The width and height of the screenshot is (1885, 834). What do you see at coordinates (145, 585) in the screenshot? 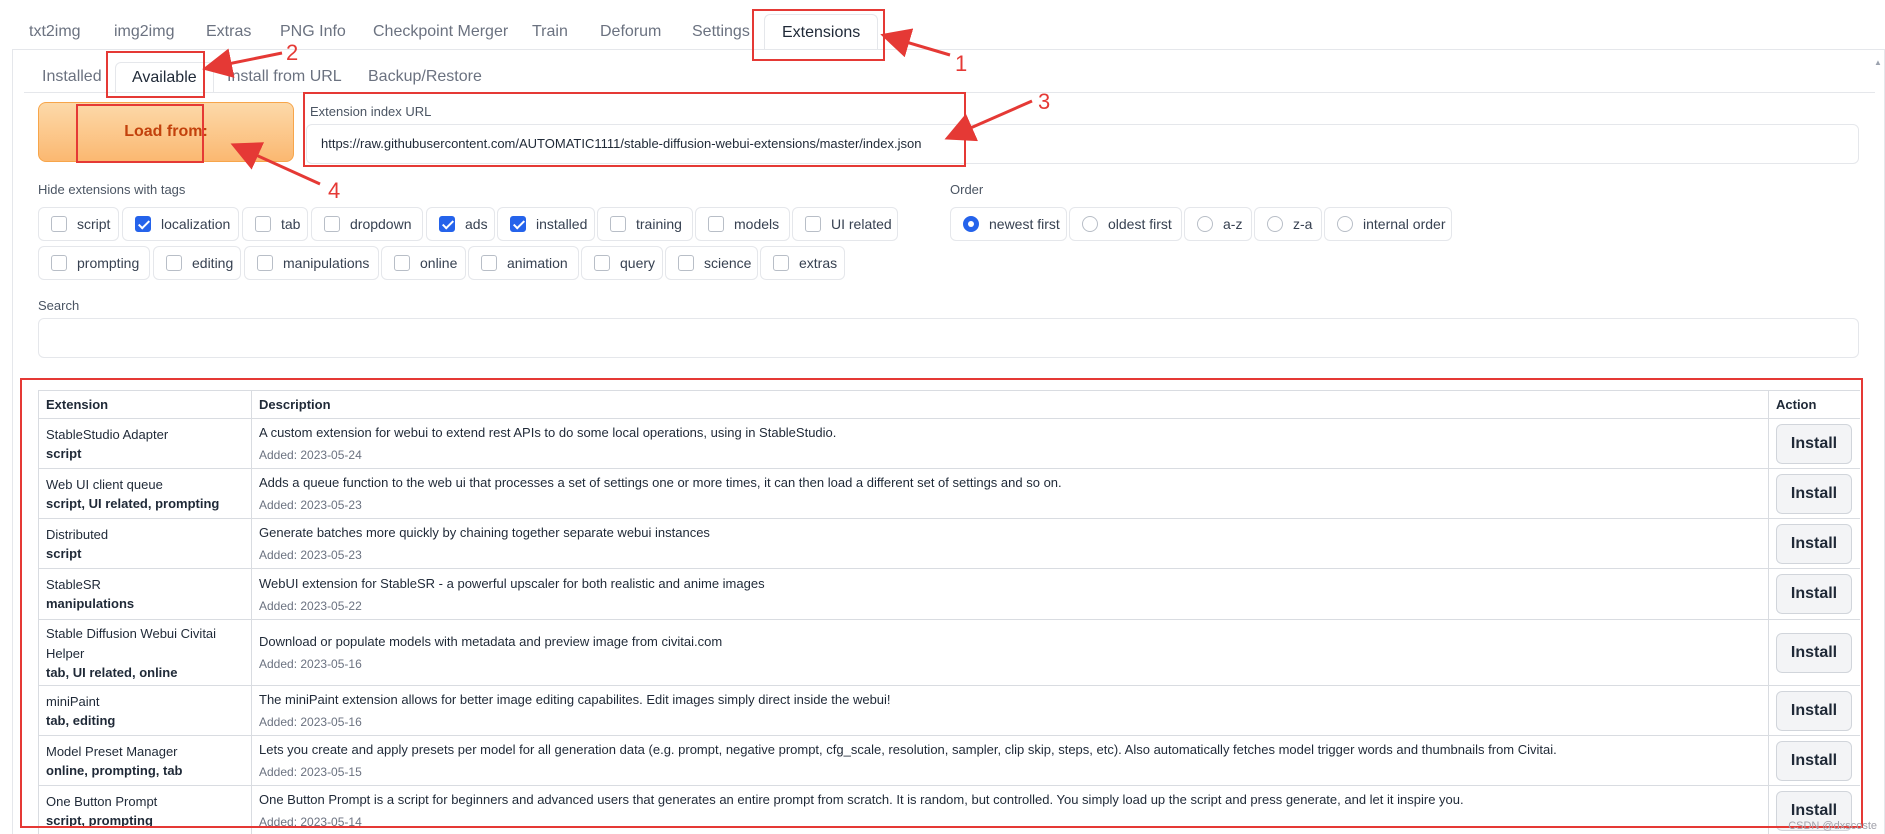
I see `extension-name: StableSR` at bounding box center [145, 585].